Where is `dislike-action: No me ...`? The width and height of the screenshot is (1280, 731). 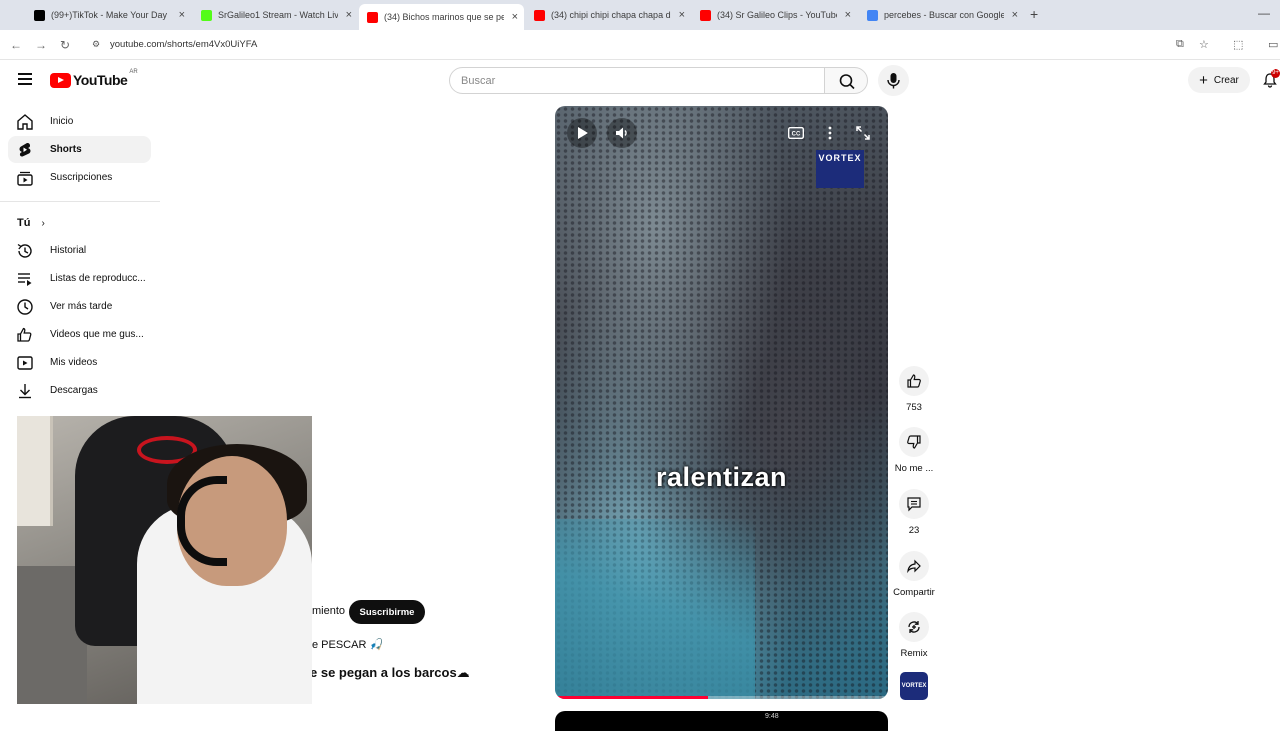 dislike-action: No me ... is located at coordinates (914, 450).